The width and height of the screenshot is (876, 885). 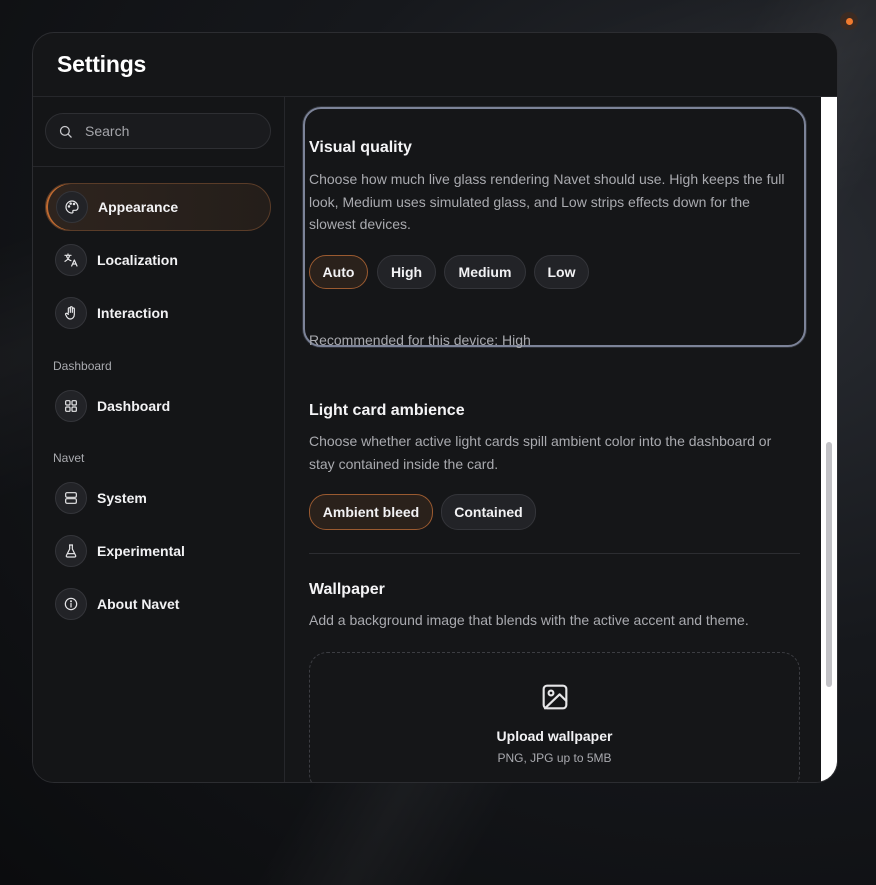 What do you see at coordinates (71, 260) in the screenshot?
I see `translate-icon` at bounding box center [71, 260].